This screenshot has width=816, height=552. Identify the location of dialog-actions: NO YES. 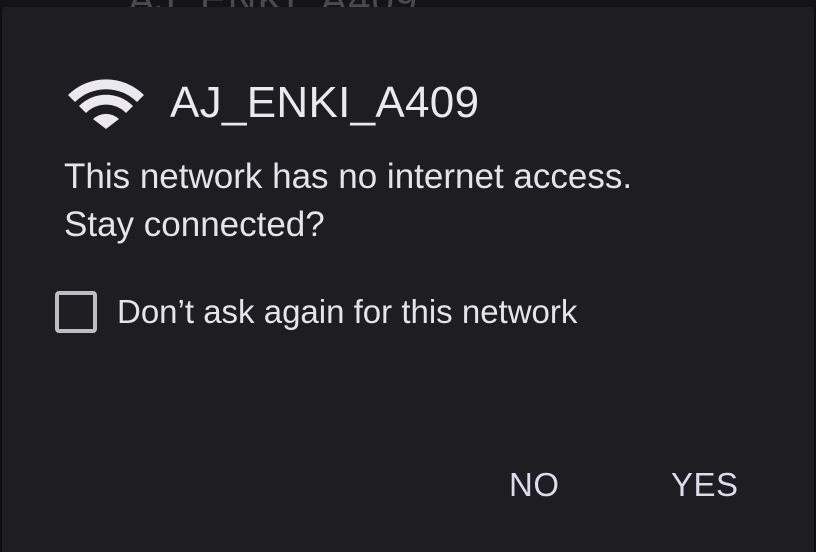
(408, 485).